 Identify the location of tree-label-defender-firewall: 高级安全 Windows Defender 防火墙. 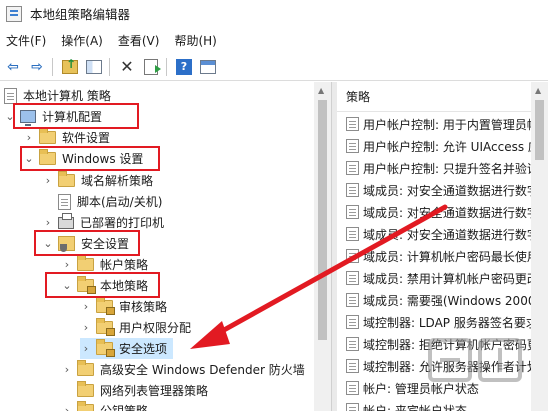
(202, 370).